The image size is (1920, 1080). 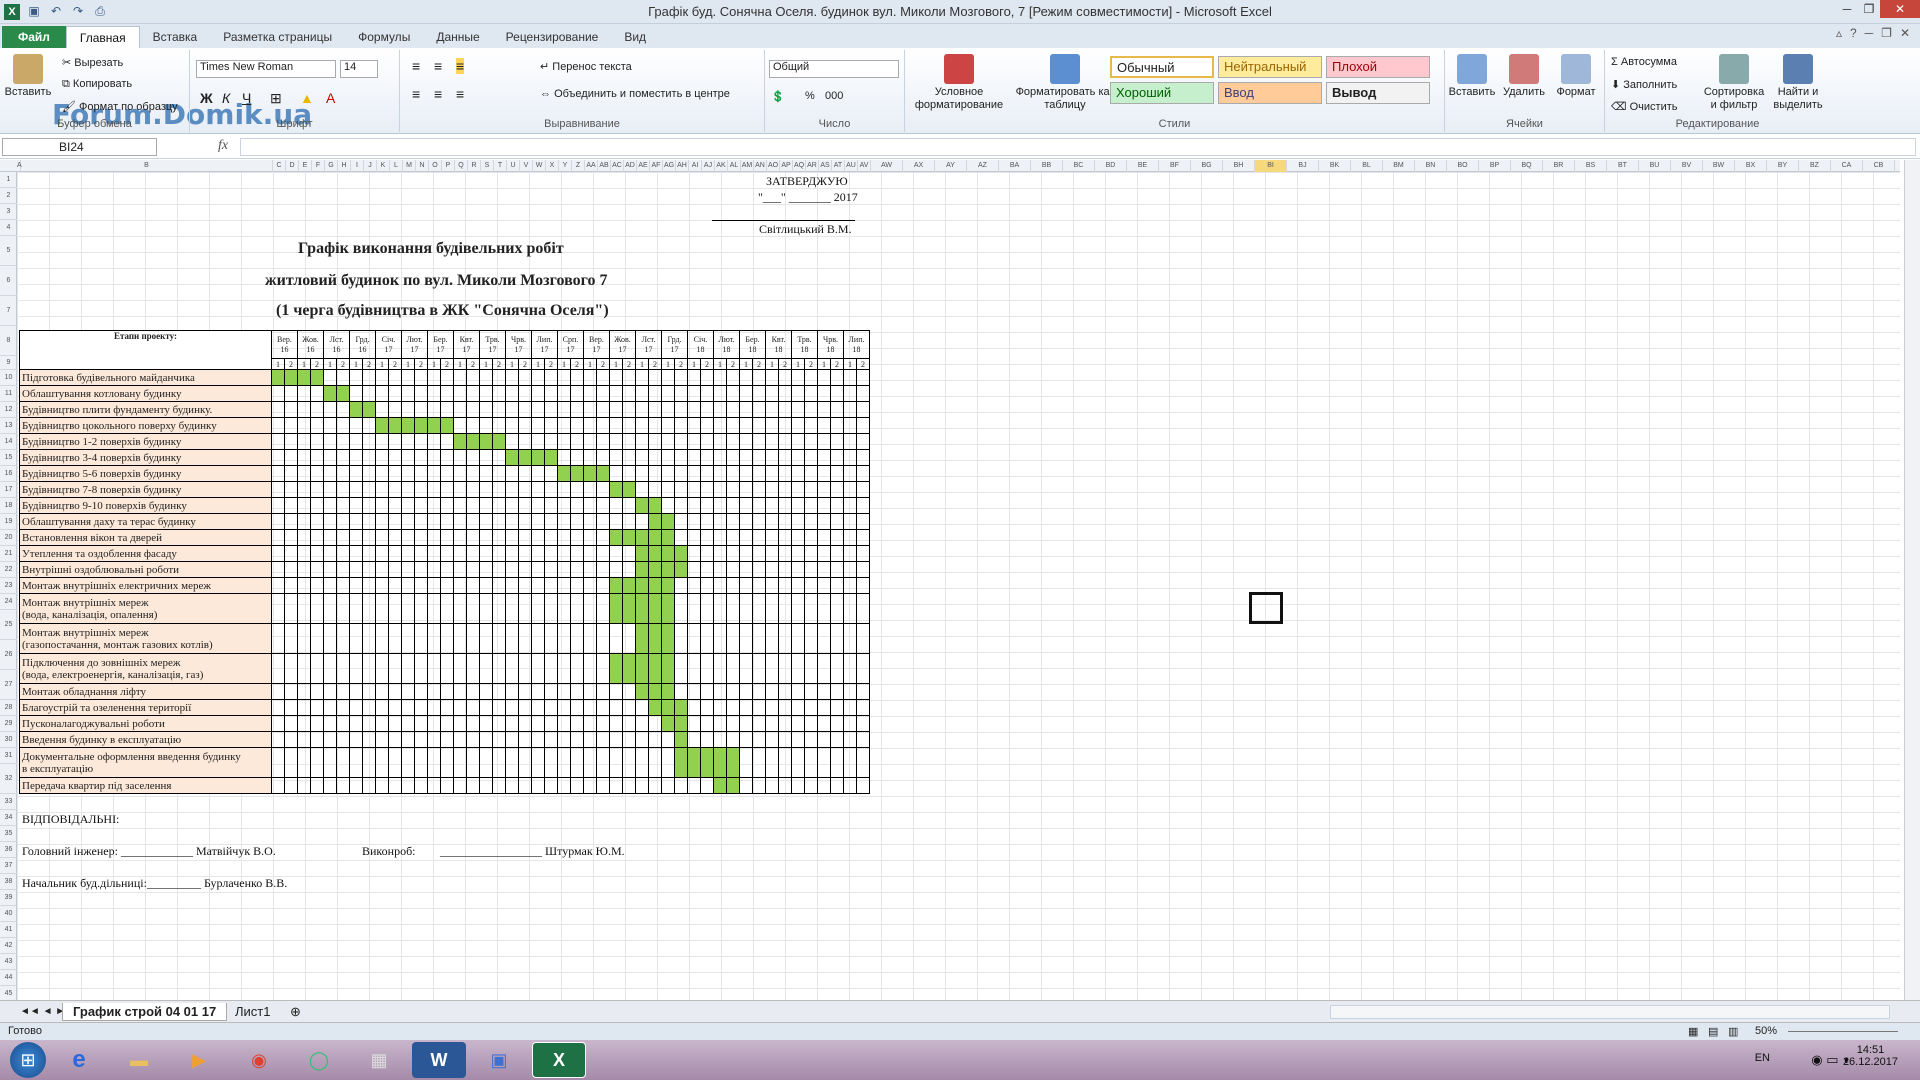 What do you see at coordinates (1270, 67) in the screenshot?
I see `style-neutral: Нейтральный` at bounding box center [1270, 67].